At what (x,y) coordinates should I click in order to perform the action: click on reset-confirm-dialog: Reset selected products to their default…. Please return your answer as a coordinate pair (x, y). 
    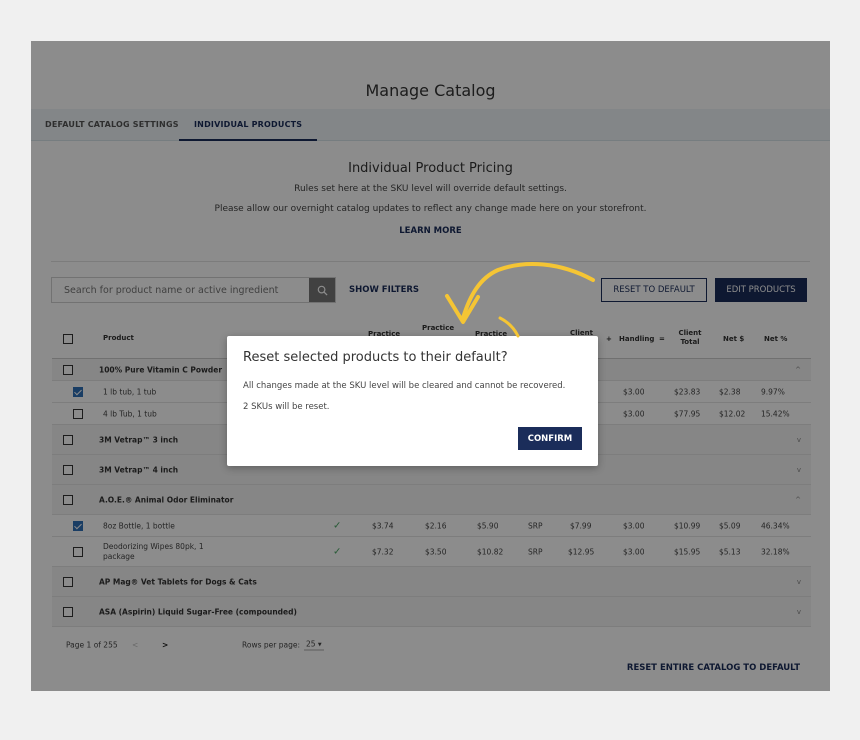
    Looking at the image, I should click on (412, 401).